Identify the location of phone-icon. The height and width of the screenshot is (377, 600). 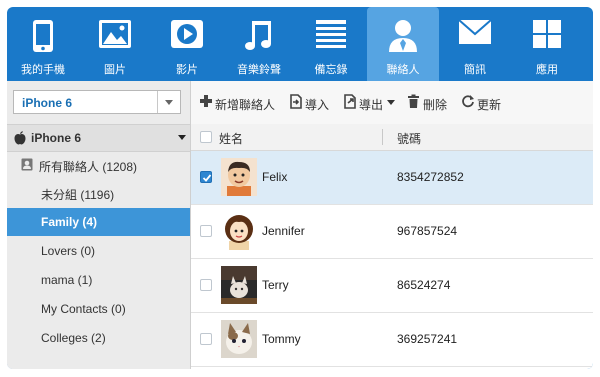
(43, 36).